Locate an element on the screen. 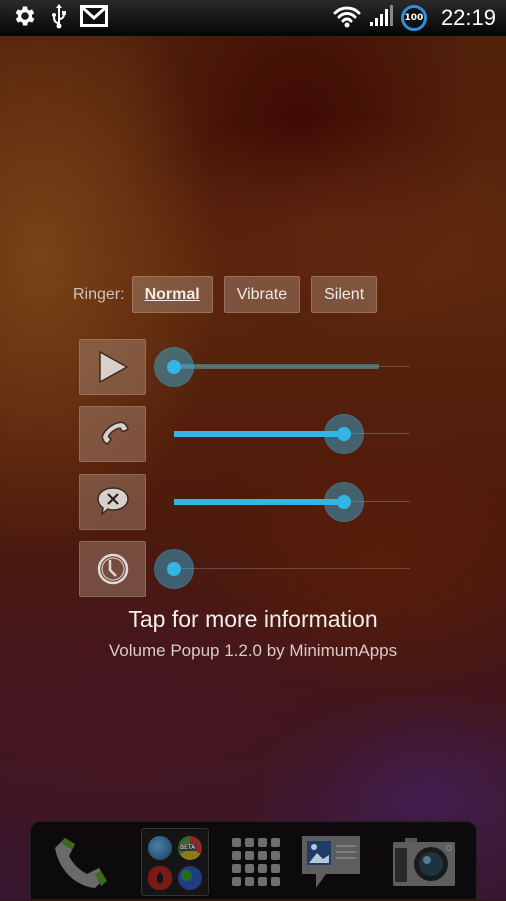 This screenshot has height=901, width=506. dock-browser-folder: BETA is located at coordinates (175, 861).